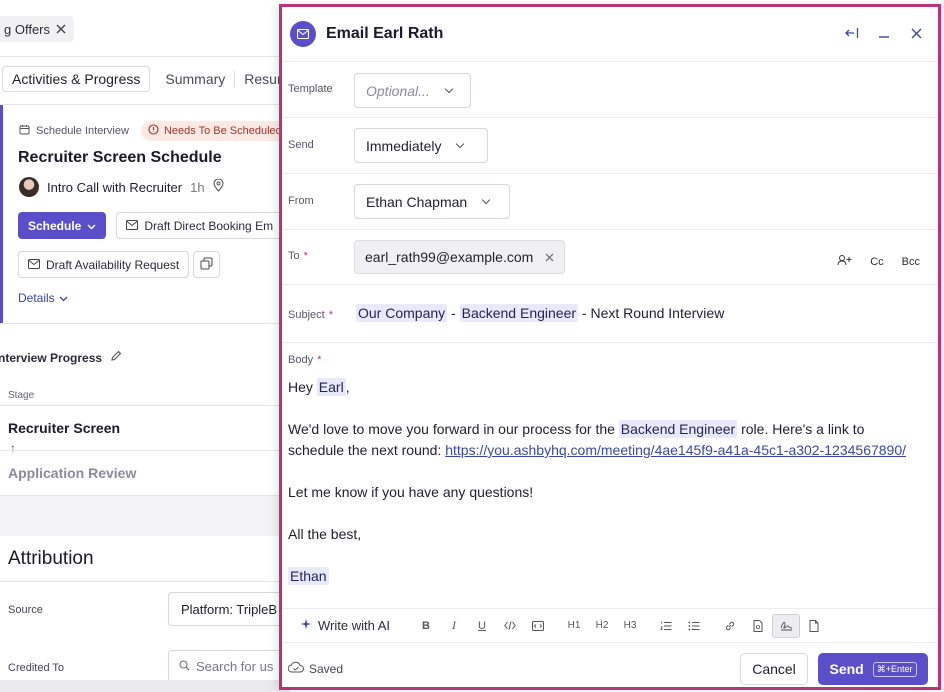 This screenshot has height=692, width=944. I want to click on recipient-chip: earl_rath99@example.com, so click(460, 257).